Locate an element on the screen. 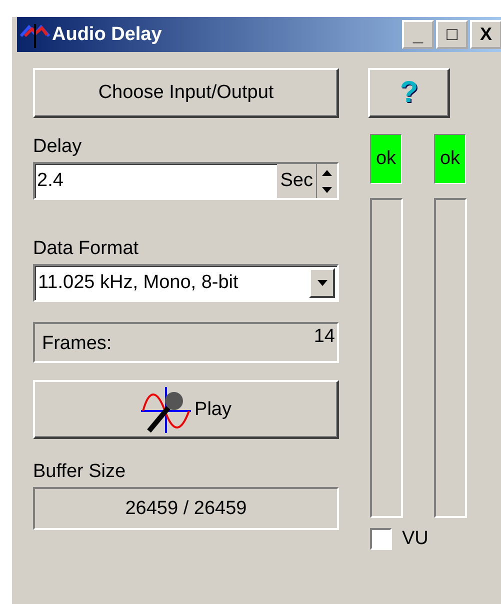 This screenshot has width=501, height=604. vu-label: VU is located at coordinates (415, 539).